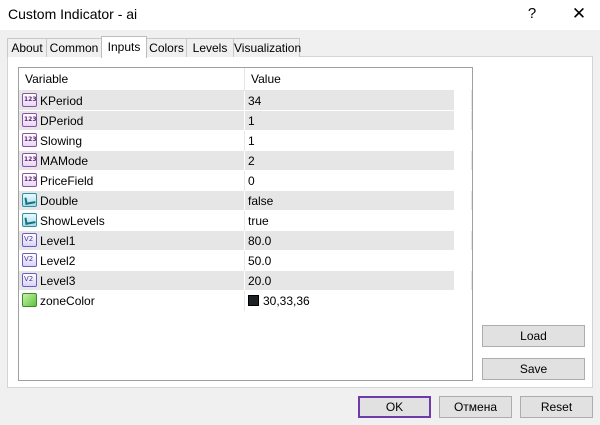 The height and width of the screenshot is (425, 600). I want to click on table-row: KPeriod 34, so click(245, 101).